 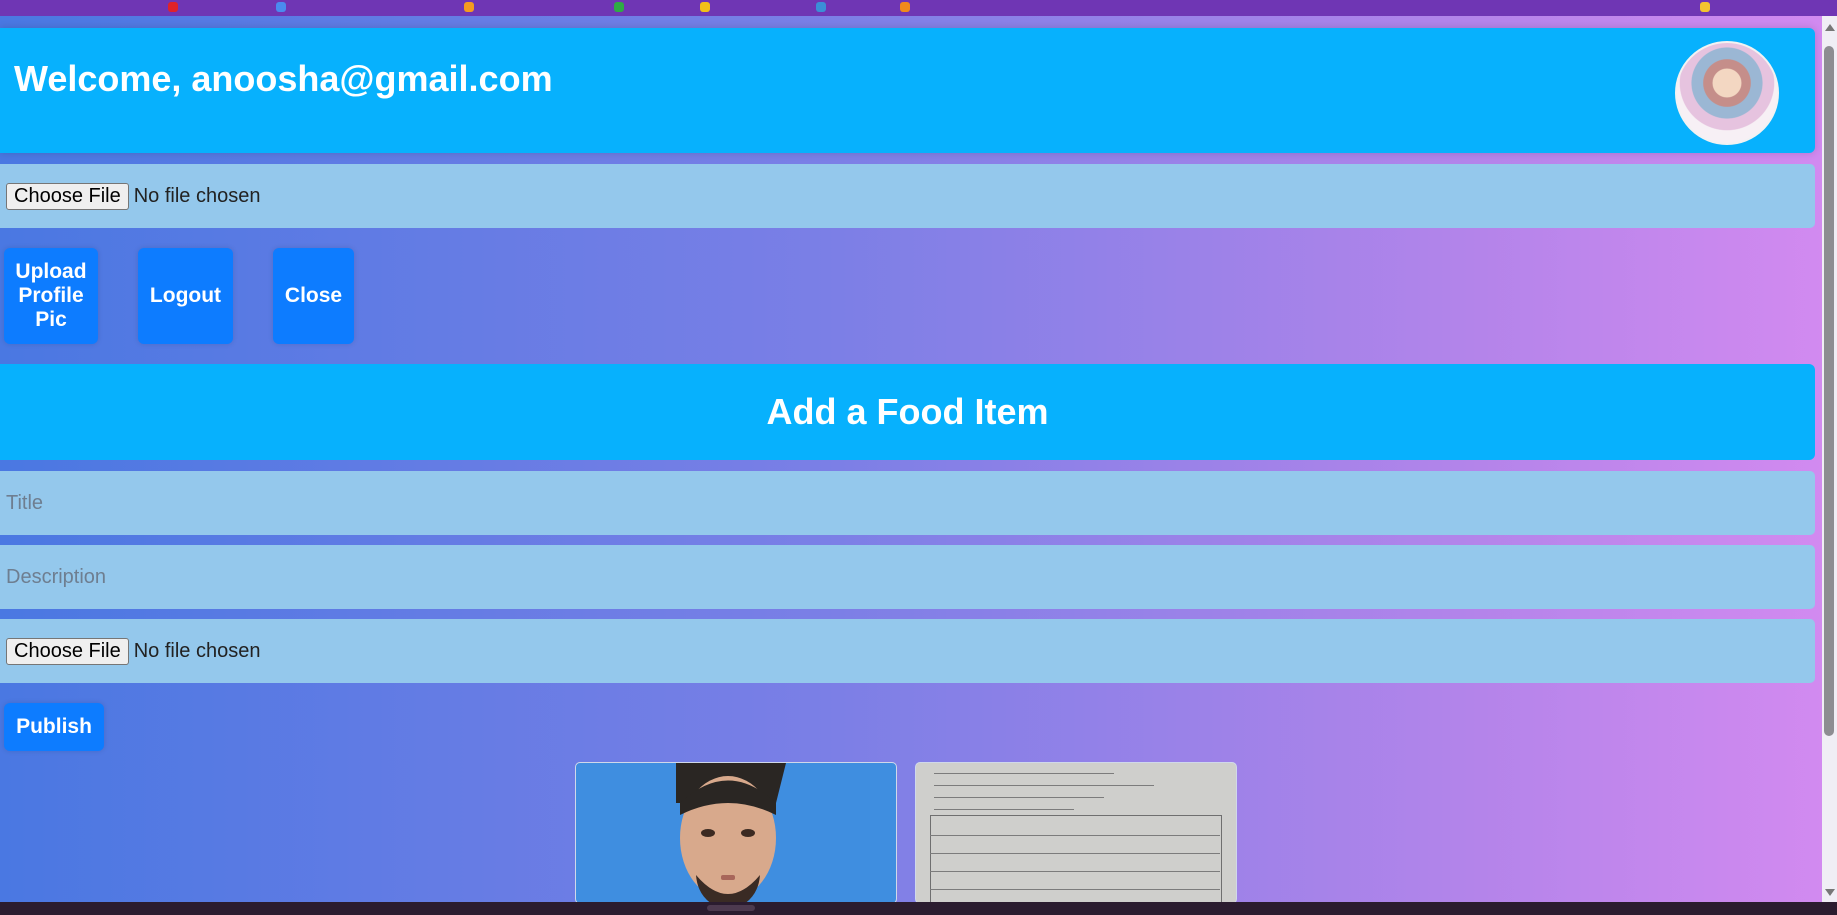 I want to click on browser-tab-strip, so click(x=918, y=8).